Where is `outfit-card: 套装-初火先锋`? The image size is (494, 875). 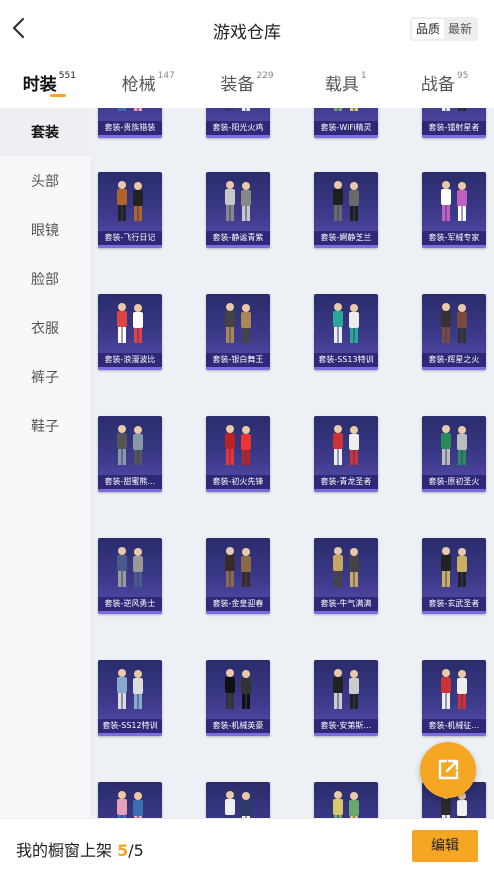 outfit-card: 套装-初火先锋 is located at coordinates (238, 454).